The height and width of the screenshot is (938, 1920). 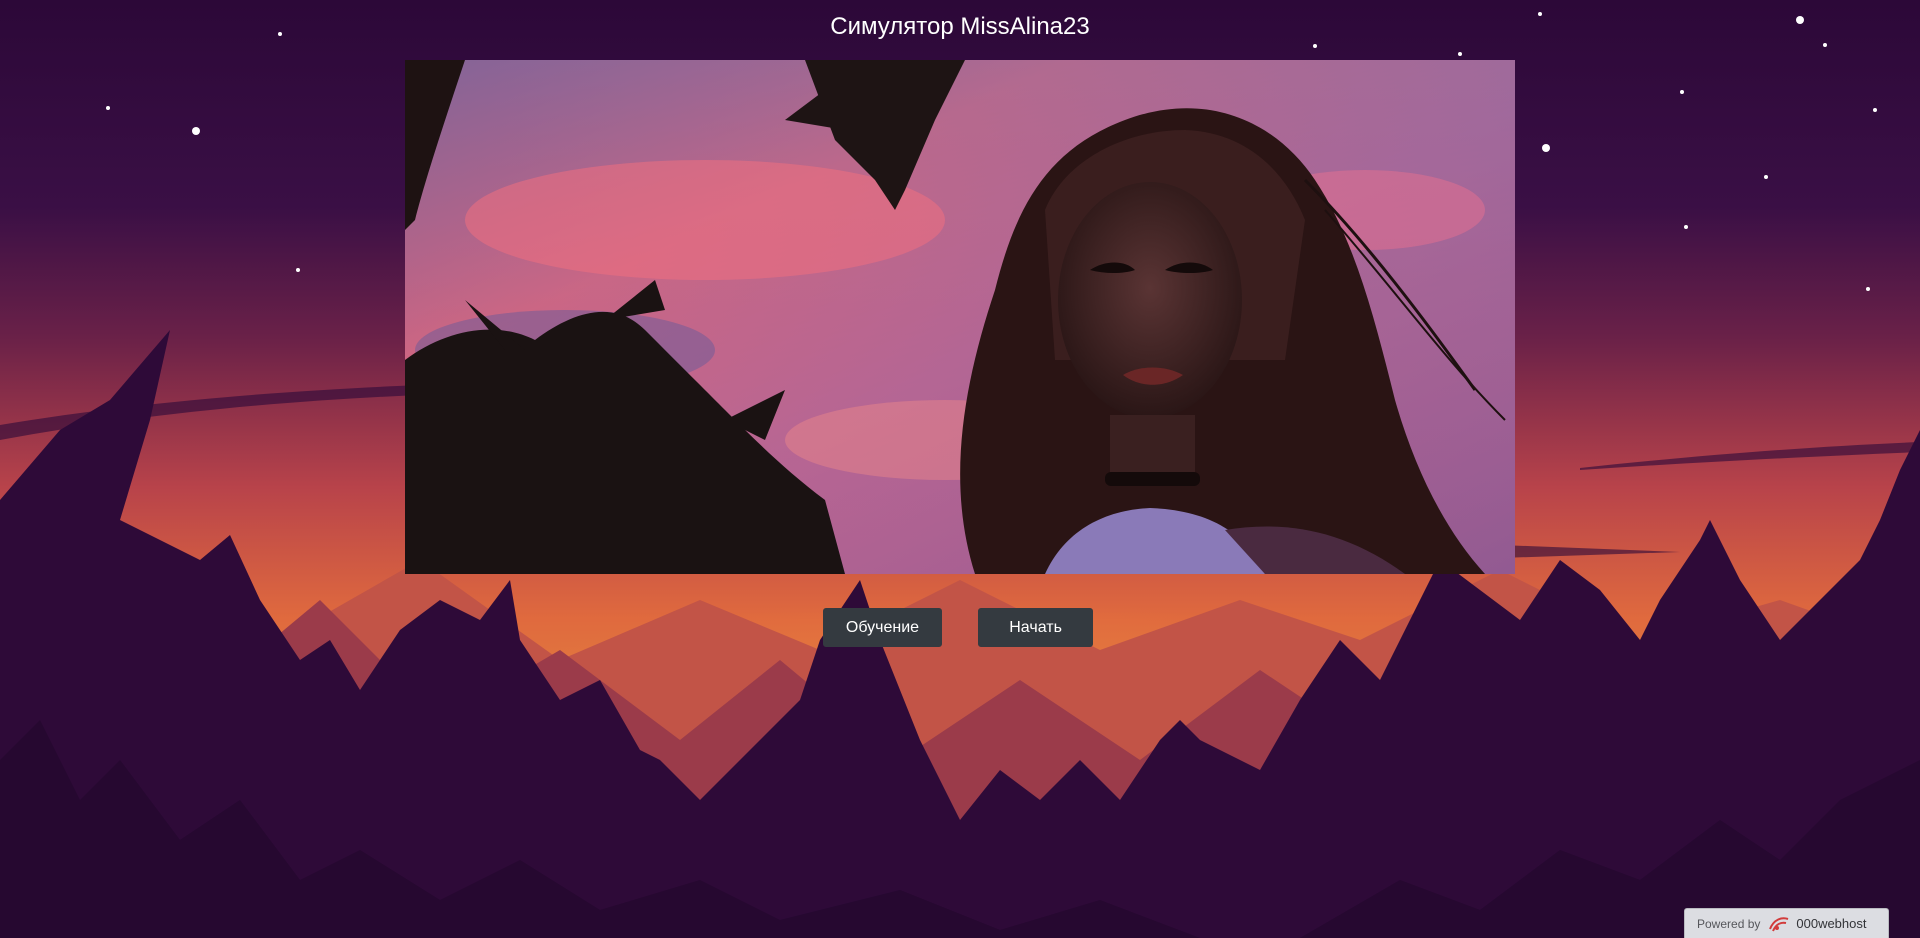 I want to click on powered-by-badge: Powered by 000webhost, so click(x=1786, y=923).